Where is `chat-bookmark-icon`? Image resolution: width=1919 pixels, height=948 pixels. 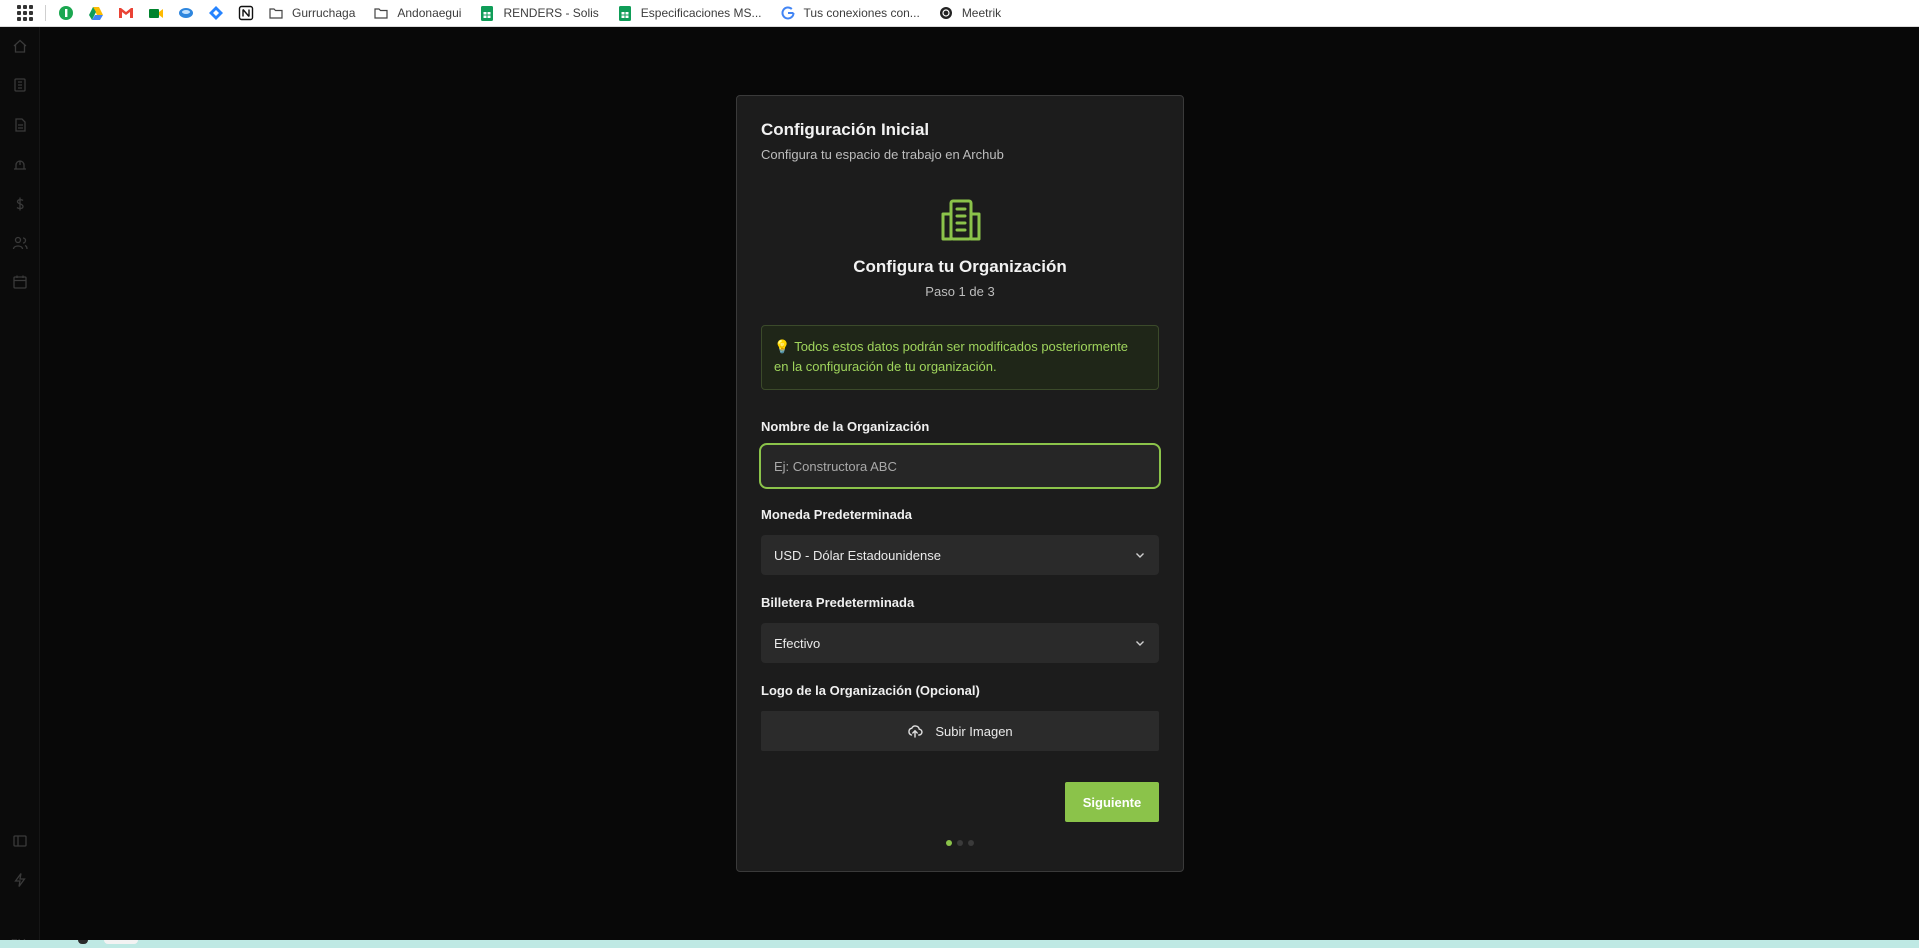 chat-bookmark-icon is located at coordinates (186, 13).